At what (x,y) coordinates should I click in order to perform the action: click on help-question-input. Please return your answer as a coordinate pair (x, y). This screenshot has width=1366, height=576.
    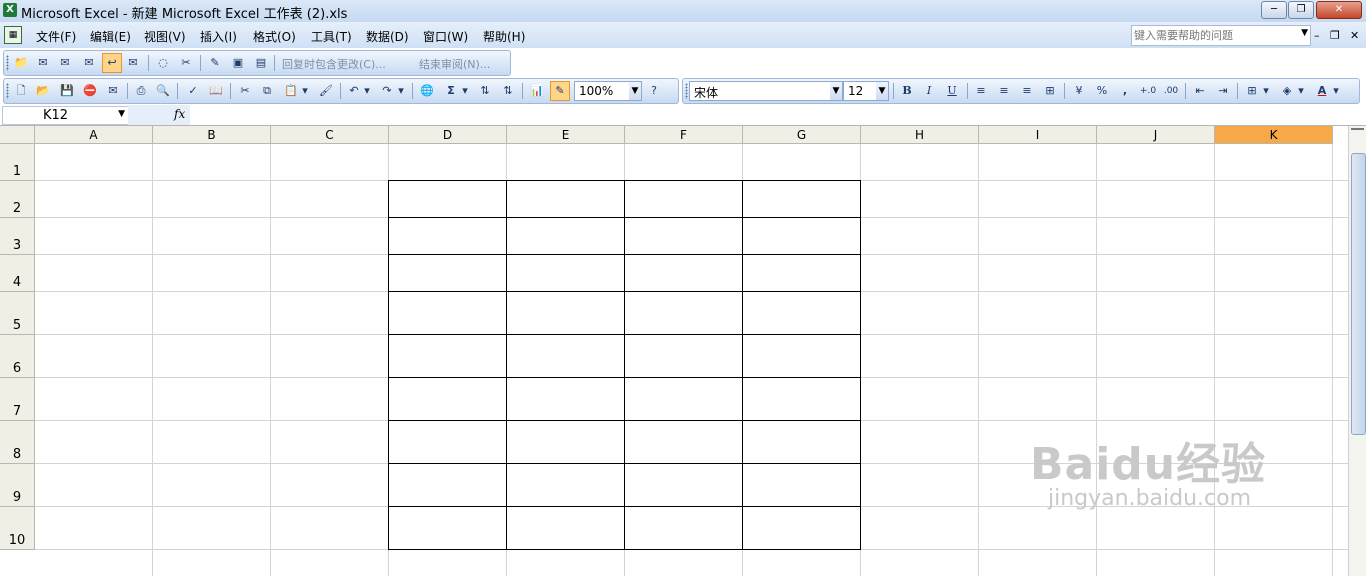
    Looking at the image, I should click on (1214, 35).